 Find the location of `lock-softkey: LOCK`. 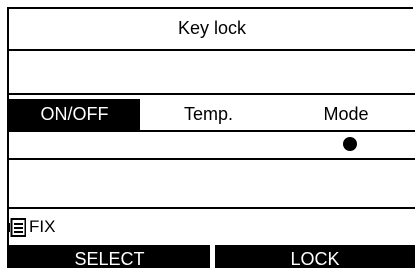

lock-softkey: LOCK is located at coordinates (315, 257).